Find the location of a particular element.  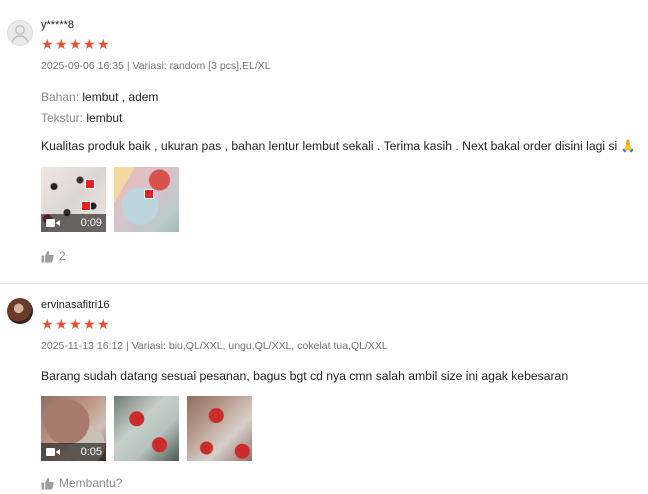

attribute-value: lembut is located at coordinates (104, 118).